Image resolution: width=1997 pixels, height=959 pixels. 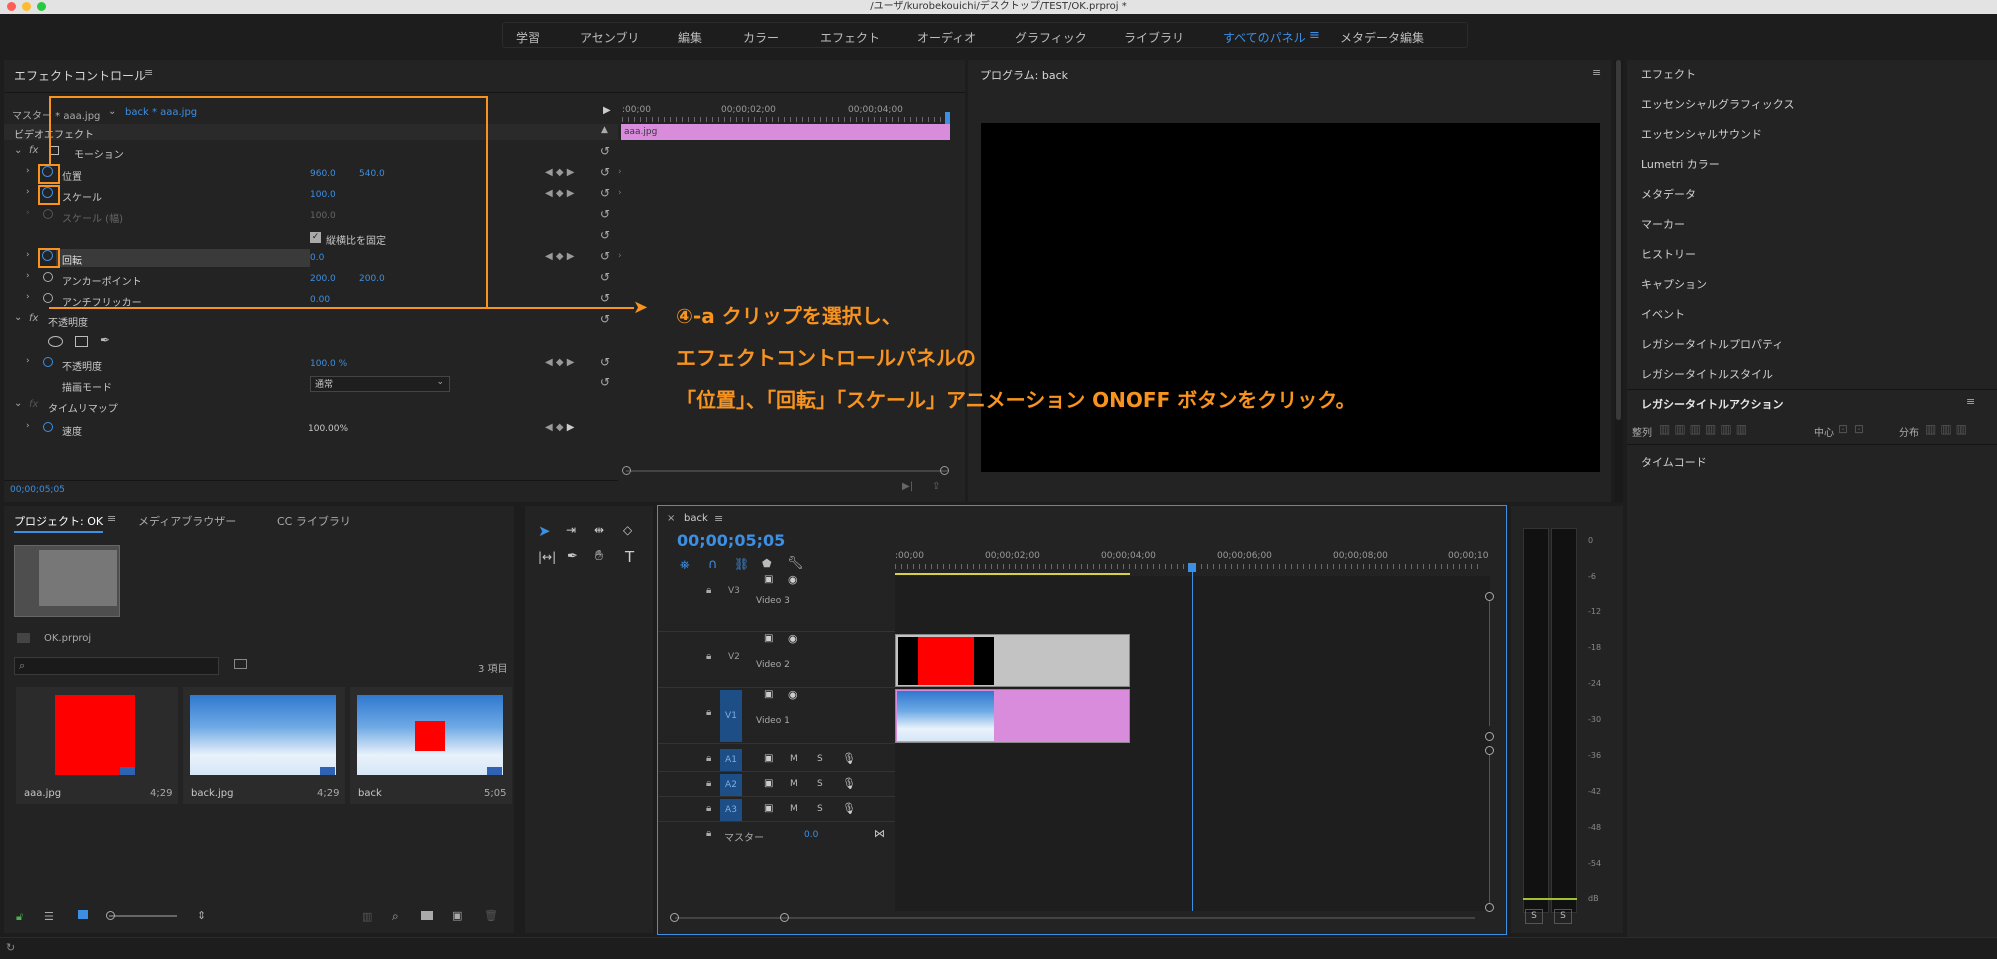 I want to click on bowtie-icon: ⋈, so click(x=879, y=833).